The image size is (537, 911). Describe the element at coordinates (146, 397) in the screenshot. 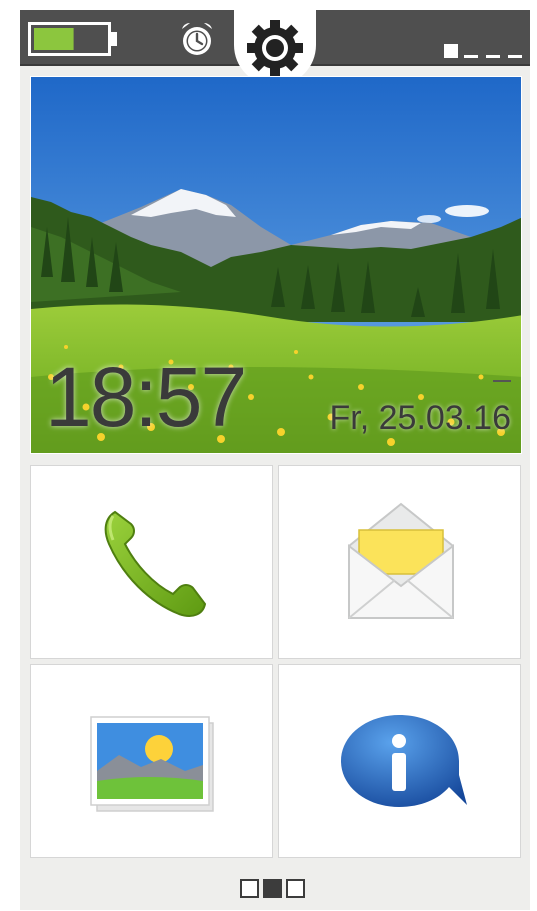

I see `clock-time: 18:57` at that location.